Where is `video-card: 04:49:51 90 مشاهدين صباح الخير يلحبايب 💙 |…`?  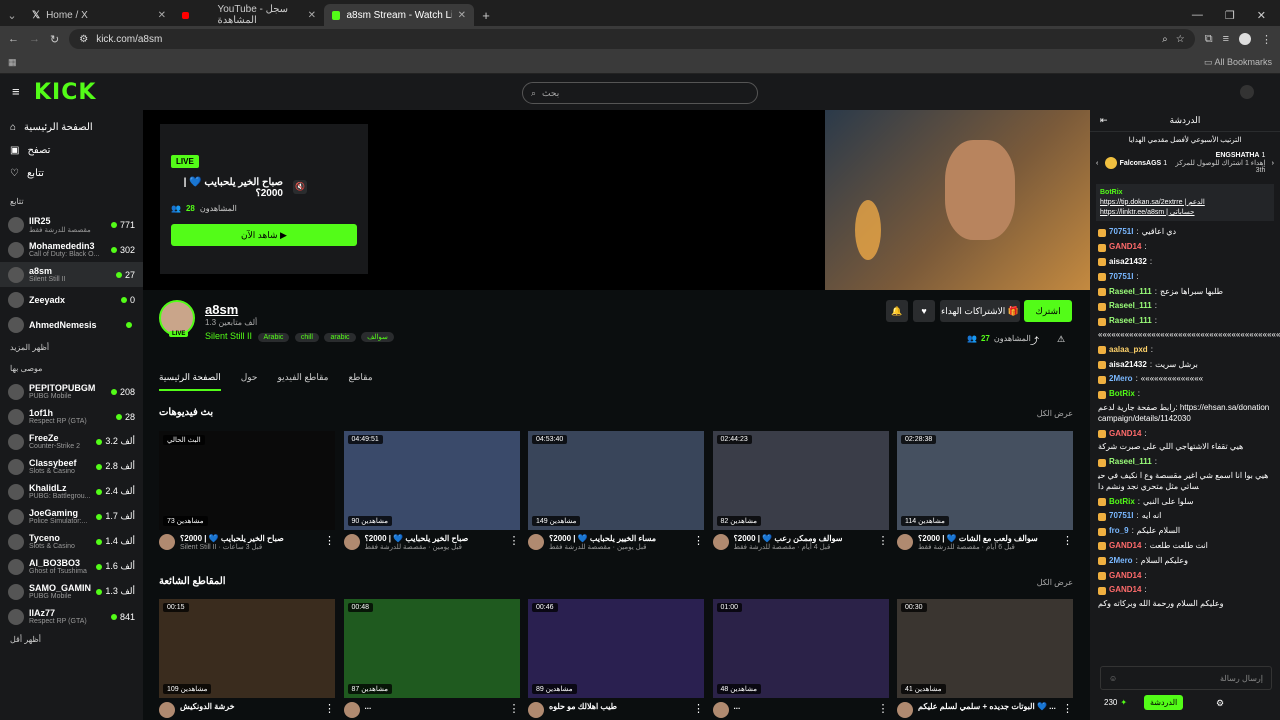 video-card: 04:49:51 90 مشاهدين صباح الخير يلحبايب 💙 |… is located at coordinates (431, 491).